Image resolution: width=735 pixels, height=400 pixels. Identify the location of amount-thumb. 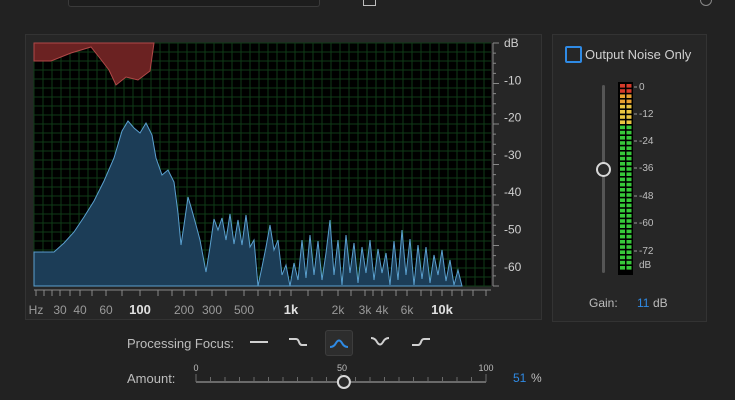
(343, 382).